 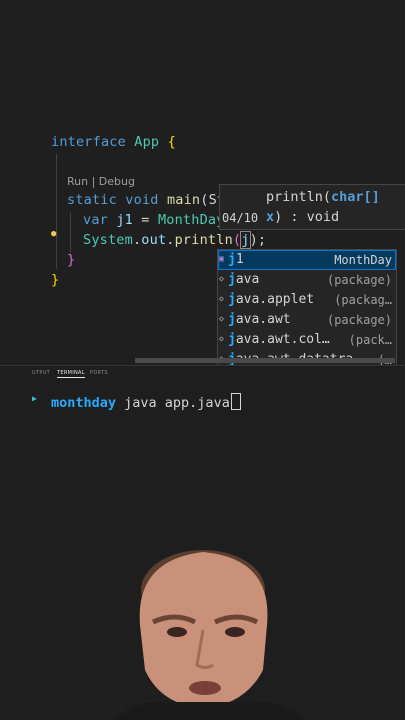 I want to click on interface-name: App, so click(x=146, y=142).